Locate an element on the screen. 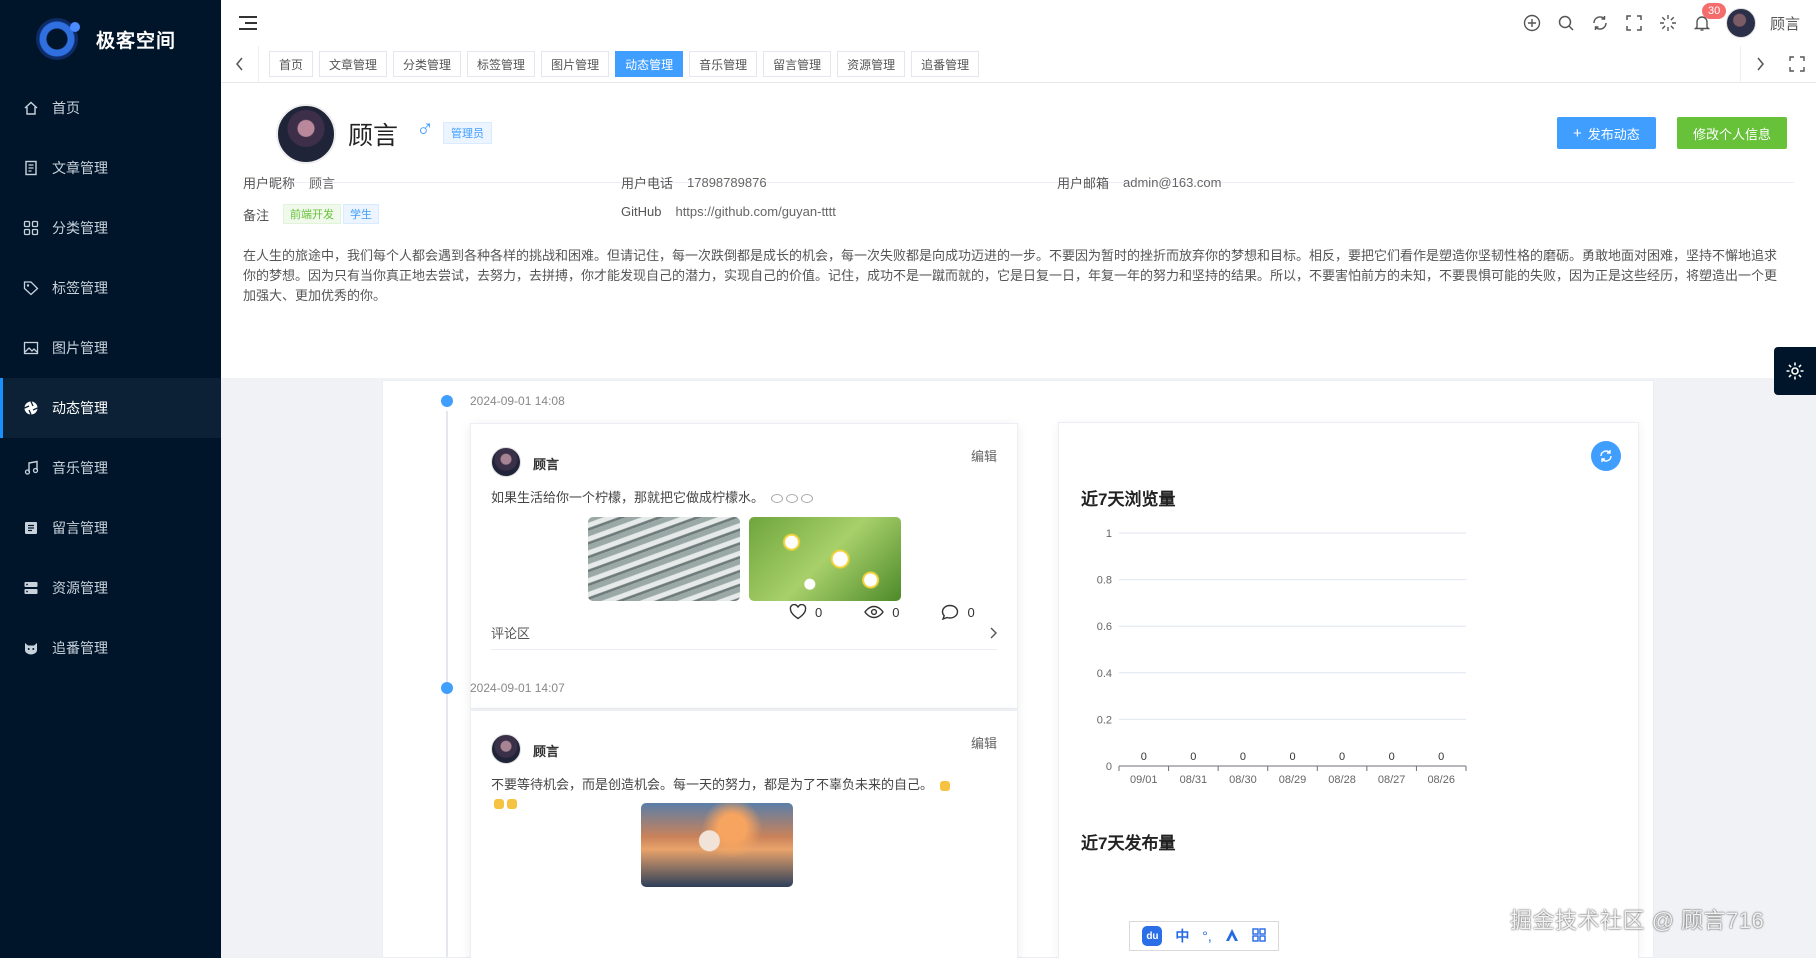 The width and height of the screenshot is (1816, 958). male-icon: ♂ is located at coordinates (425, 128).